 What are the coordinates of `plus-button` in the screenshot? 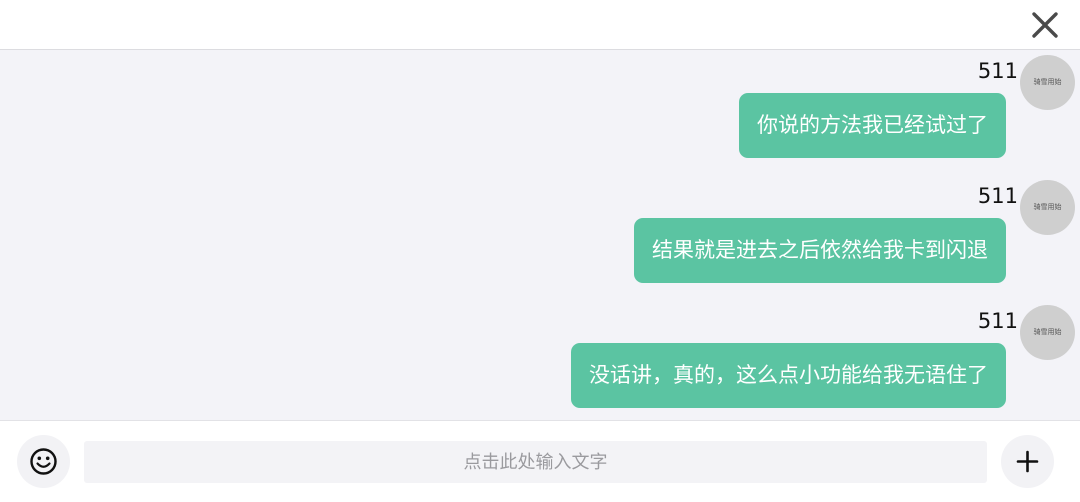 It's located at (1027, 461).